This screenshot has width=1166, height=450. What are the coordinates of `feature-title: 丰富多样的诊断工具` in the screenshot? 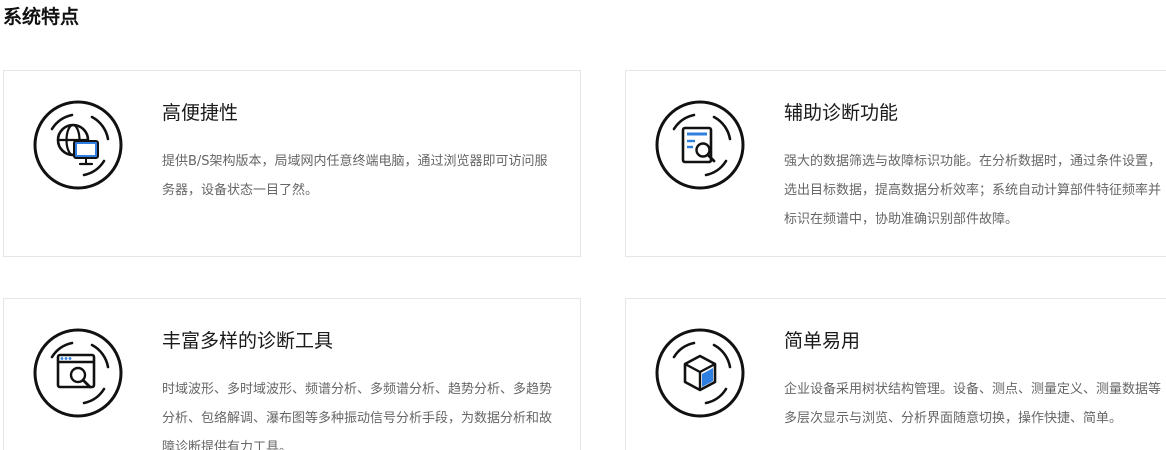 It's located at (248, 341).